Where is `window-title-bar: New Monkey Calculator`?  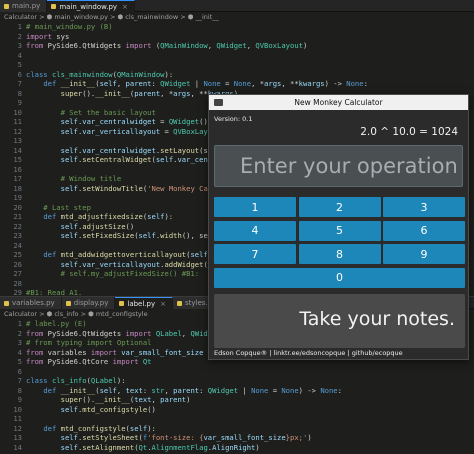 window-title-bar: New Monkey Calculator is located at coordinates (338, 102).